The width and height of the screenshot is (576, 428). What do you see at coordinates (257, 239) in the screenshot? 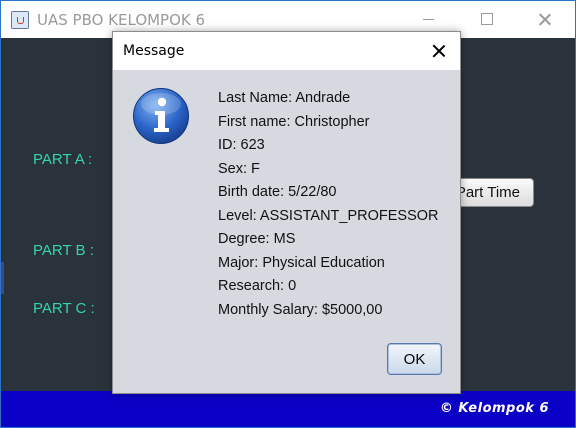
I see `message-line: Degree: MS` at bounding box center [257, 239].